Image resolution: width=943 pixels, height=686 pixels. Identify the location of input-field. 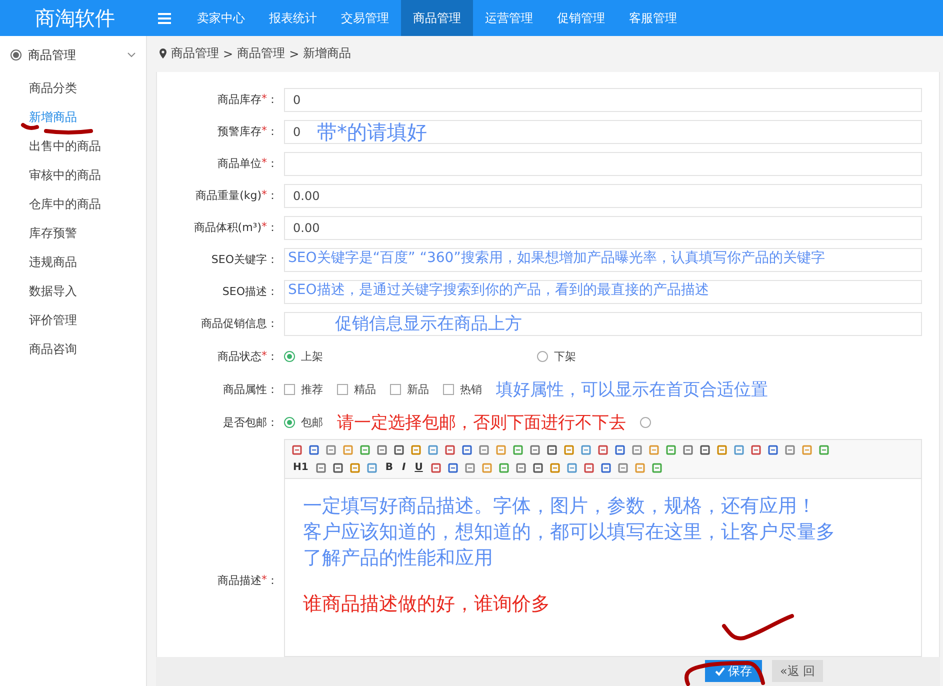
(603, 164).